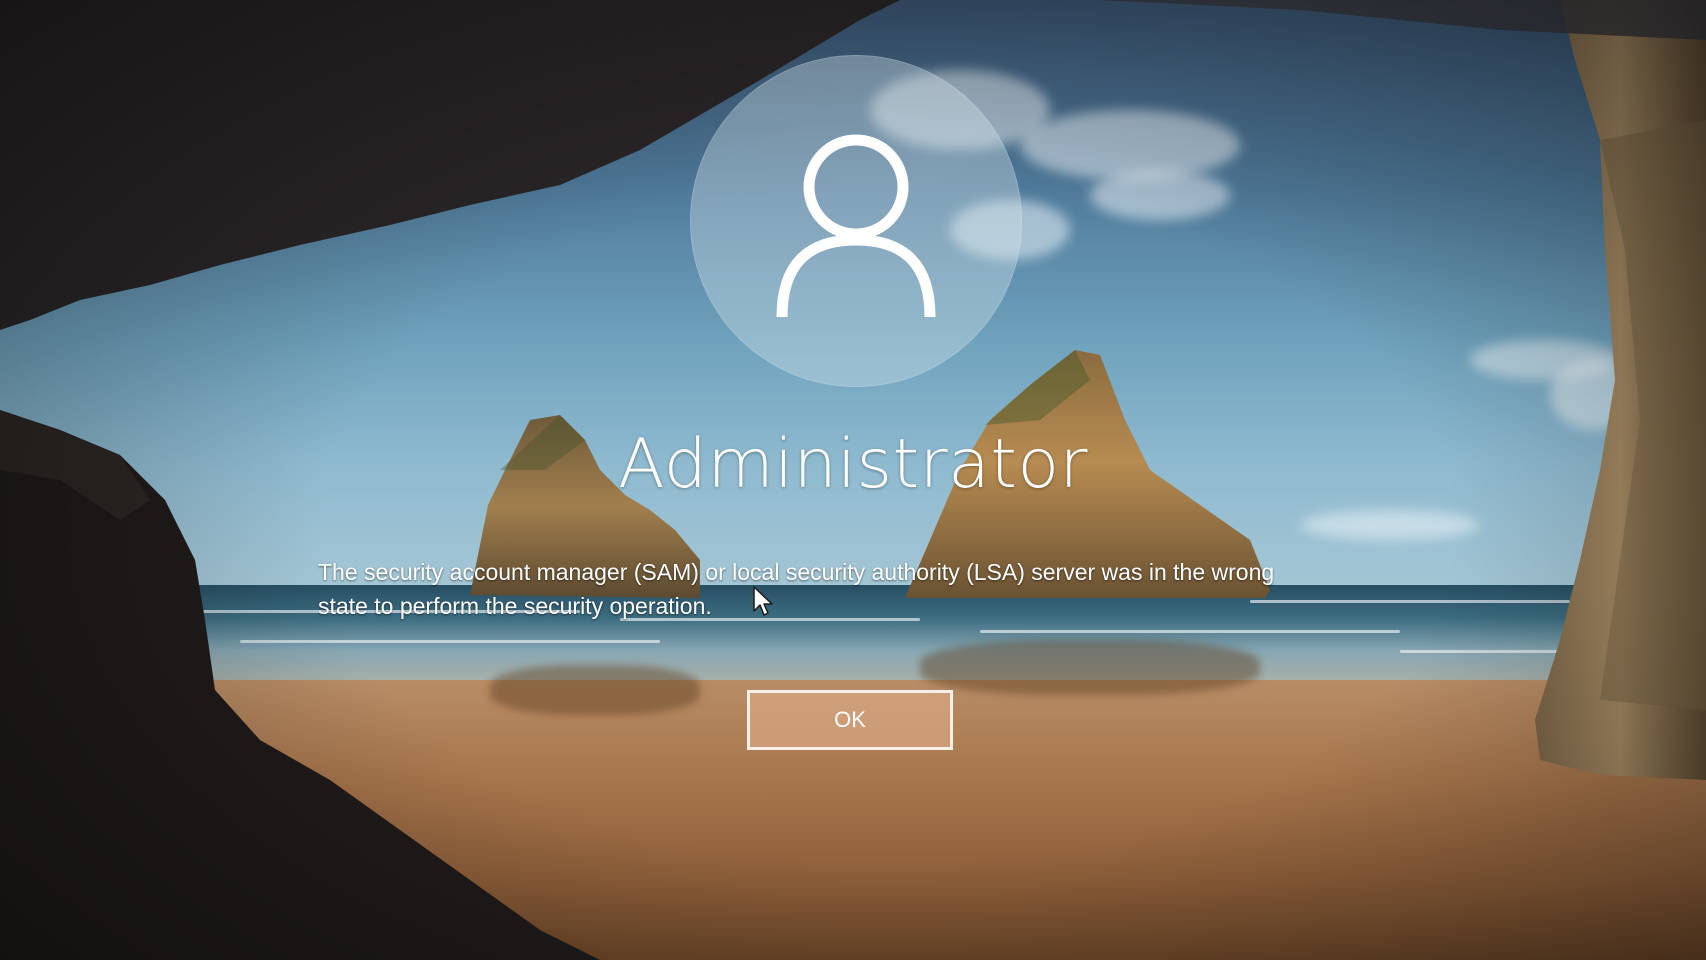  What do you see at coordinates (515, 606) in the screenshot?
I see `error-message-line: state to perform the security operation.` at bounding box center [515, 606].